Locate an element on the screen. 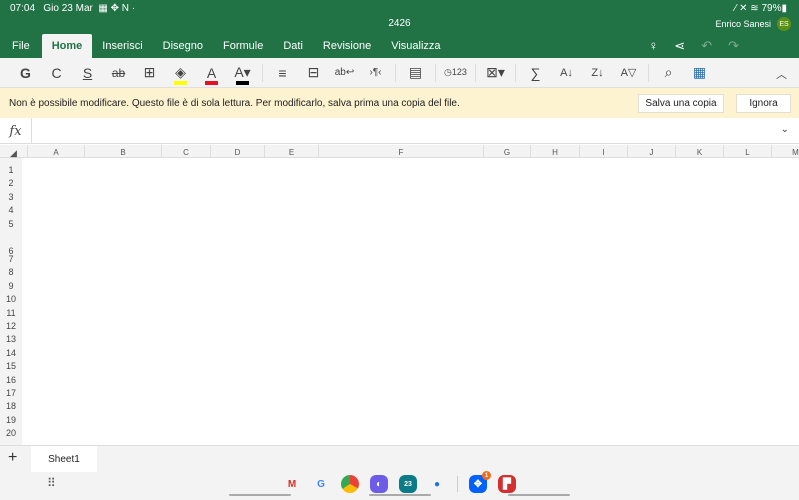 The height and width of the screenshot is (500, 799). row-header: 17 is located at coordinates (11, 393).